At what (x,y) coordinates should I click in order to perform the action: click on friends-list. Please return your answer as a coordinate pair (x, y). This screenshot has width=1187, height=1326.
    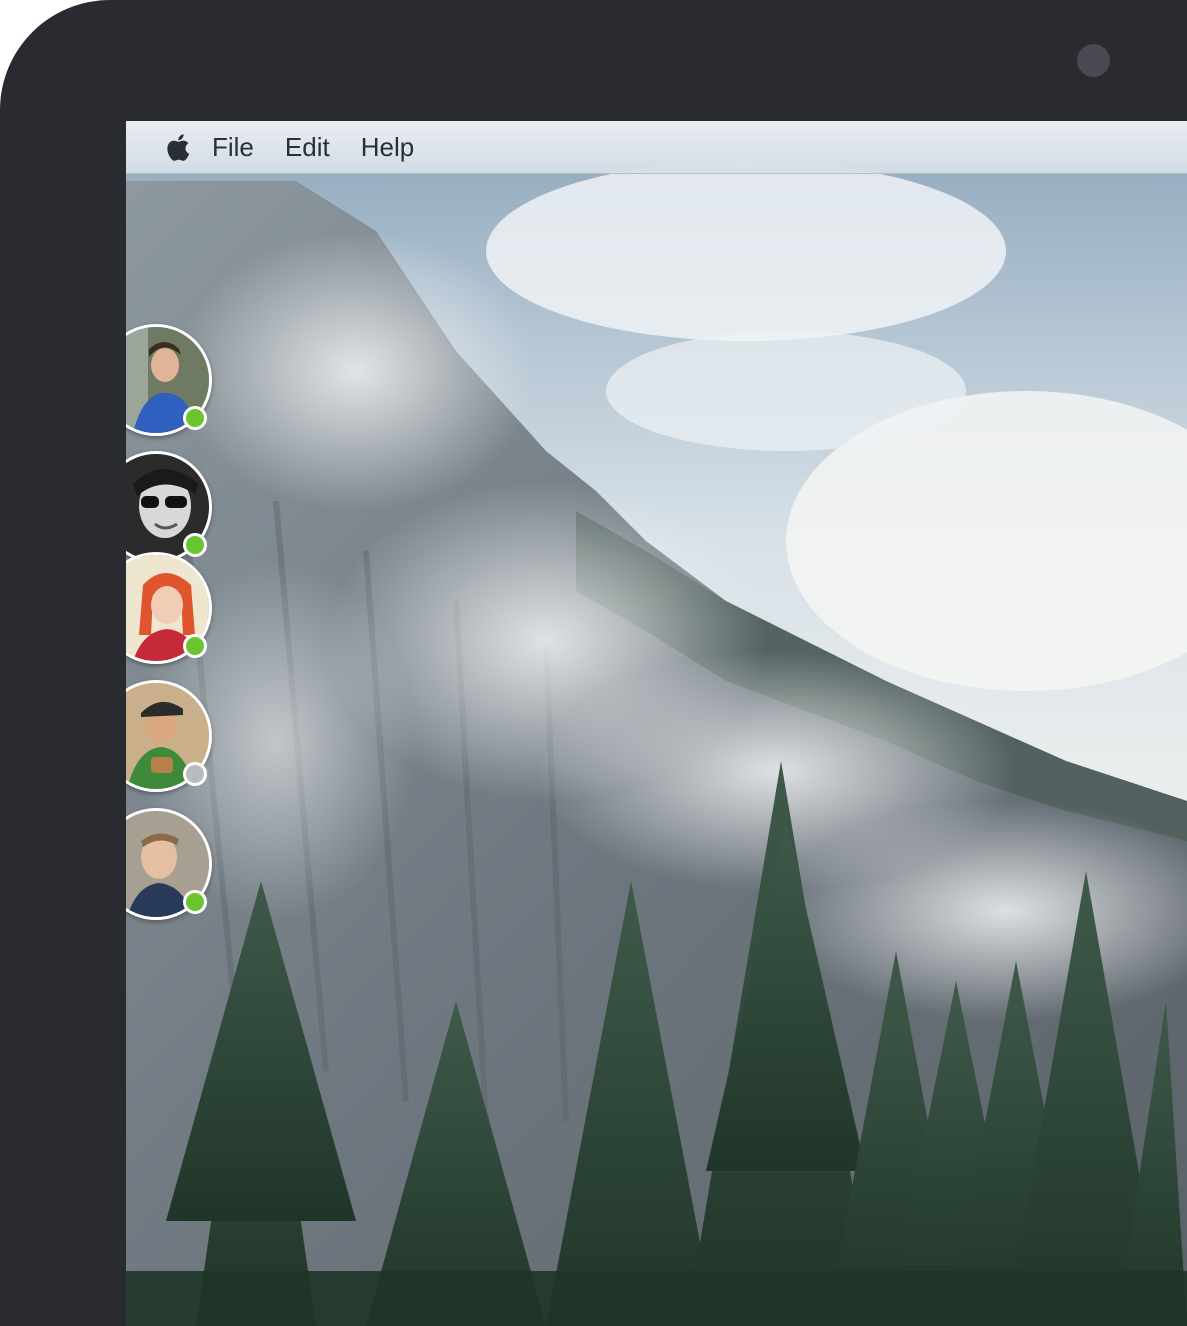
    Looking at the image, I should click on (173, 723).